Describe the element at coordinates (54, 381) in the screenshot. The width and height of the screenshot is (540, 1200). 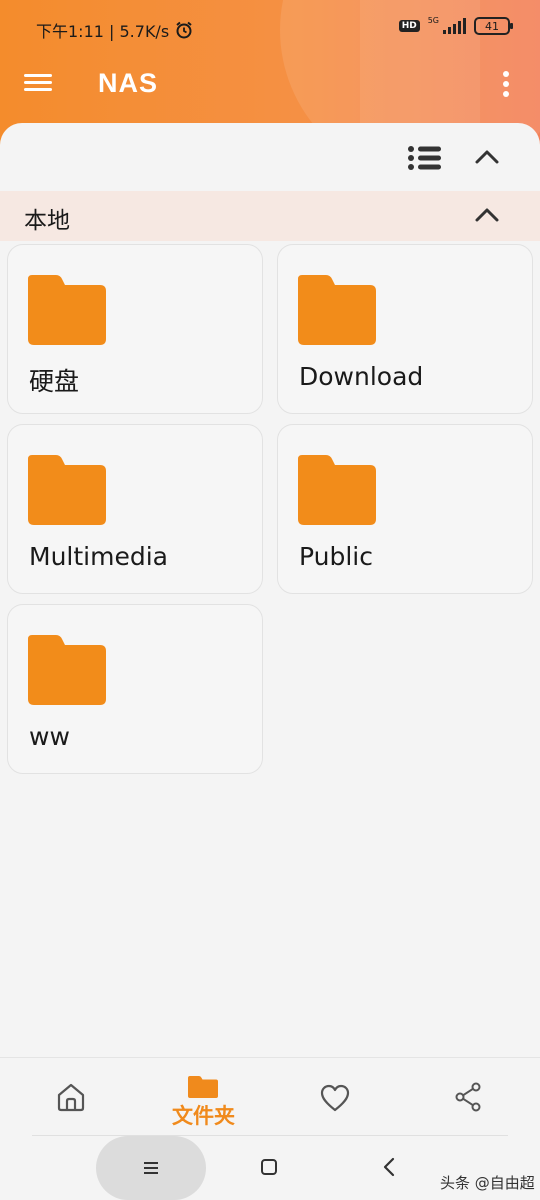
I see `folder-name: 硬盘` at that location.